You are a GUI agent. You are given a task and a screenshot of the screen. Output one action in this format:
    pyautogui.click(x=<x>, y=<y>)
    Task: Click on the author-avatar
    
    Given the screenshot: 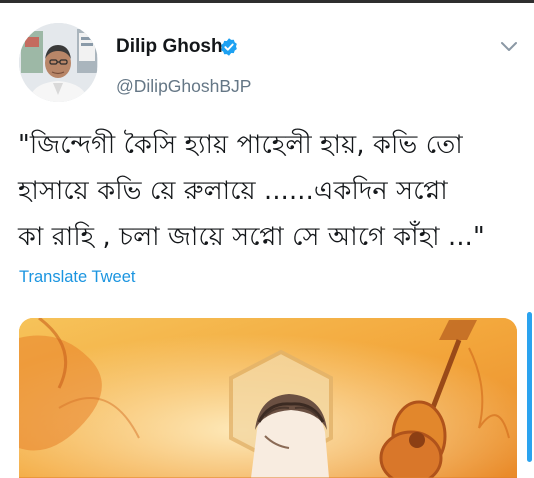 What is the action you would take?
    pyautogui.click(x=58, y=62)
    